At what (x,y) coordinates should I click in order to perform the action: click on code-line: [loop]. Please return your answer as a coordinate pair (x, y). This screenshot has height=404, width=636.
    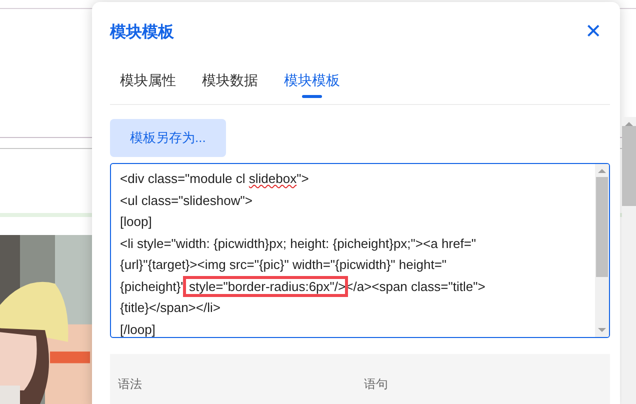
    Looking at the image, I should click on (136, 222).